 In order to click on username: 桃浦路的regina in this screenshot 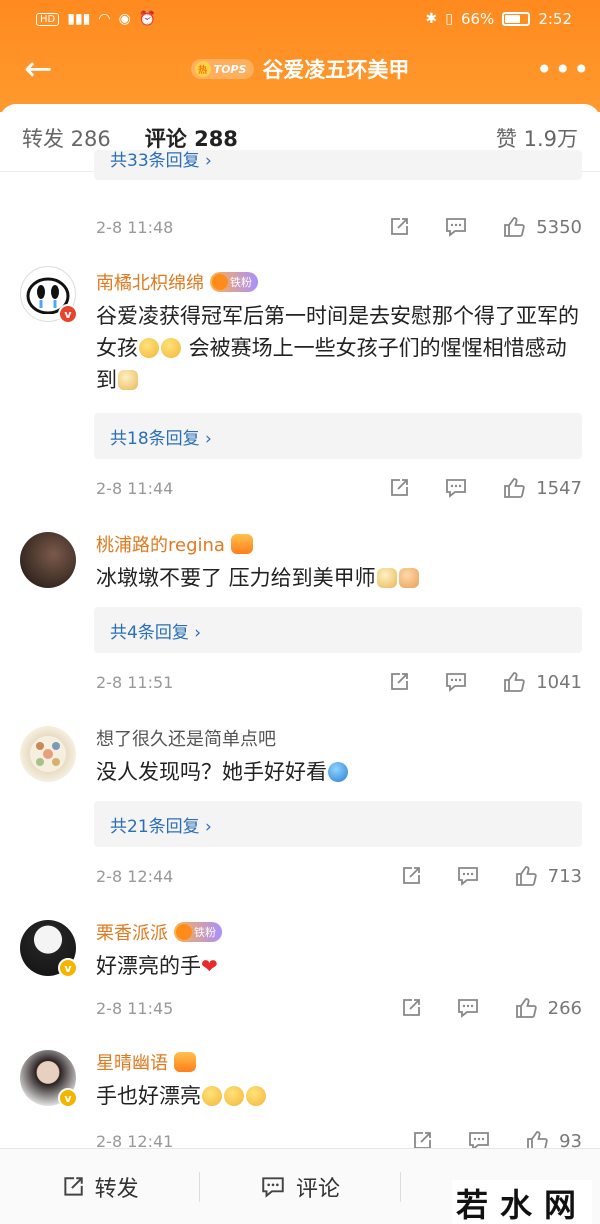, I will do `click(160, 544)`.